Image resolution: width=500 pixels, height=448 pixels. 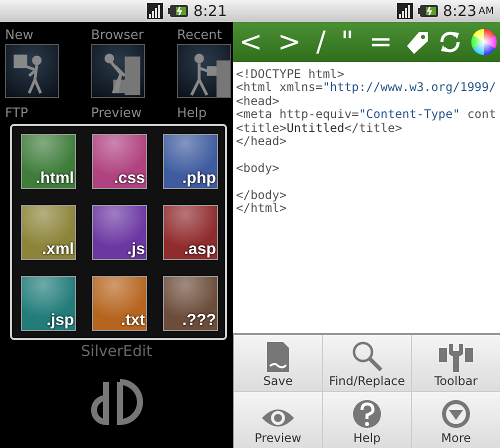 I want to click on file-type-tile: .php, so click(x=190, y=161).